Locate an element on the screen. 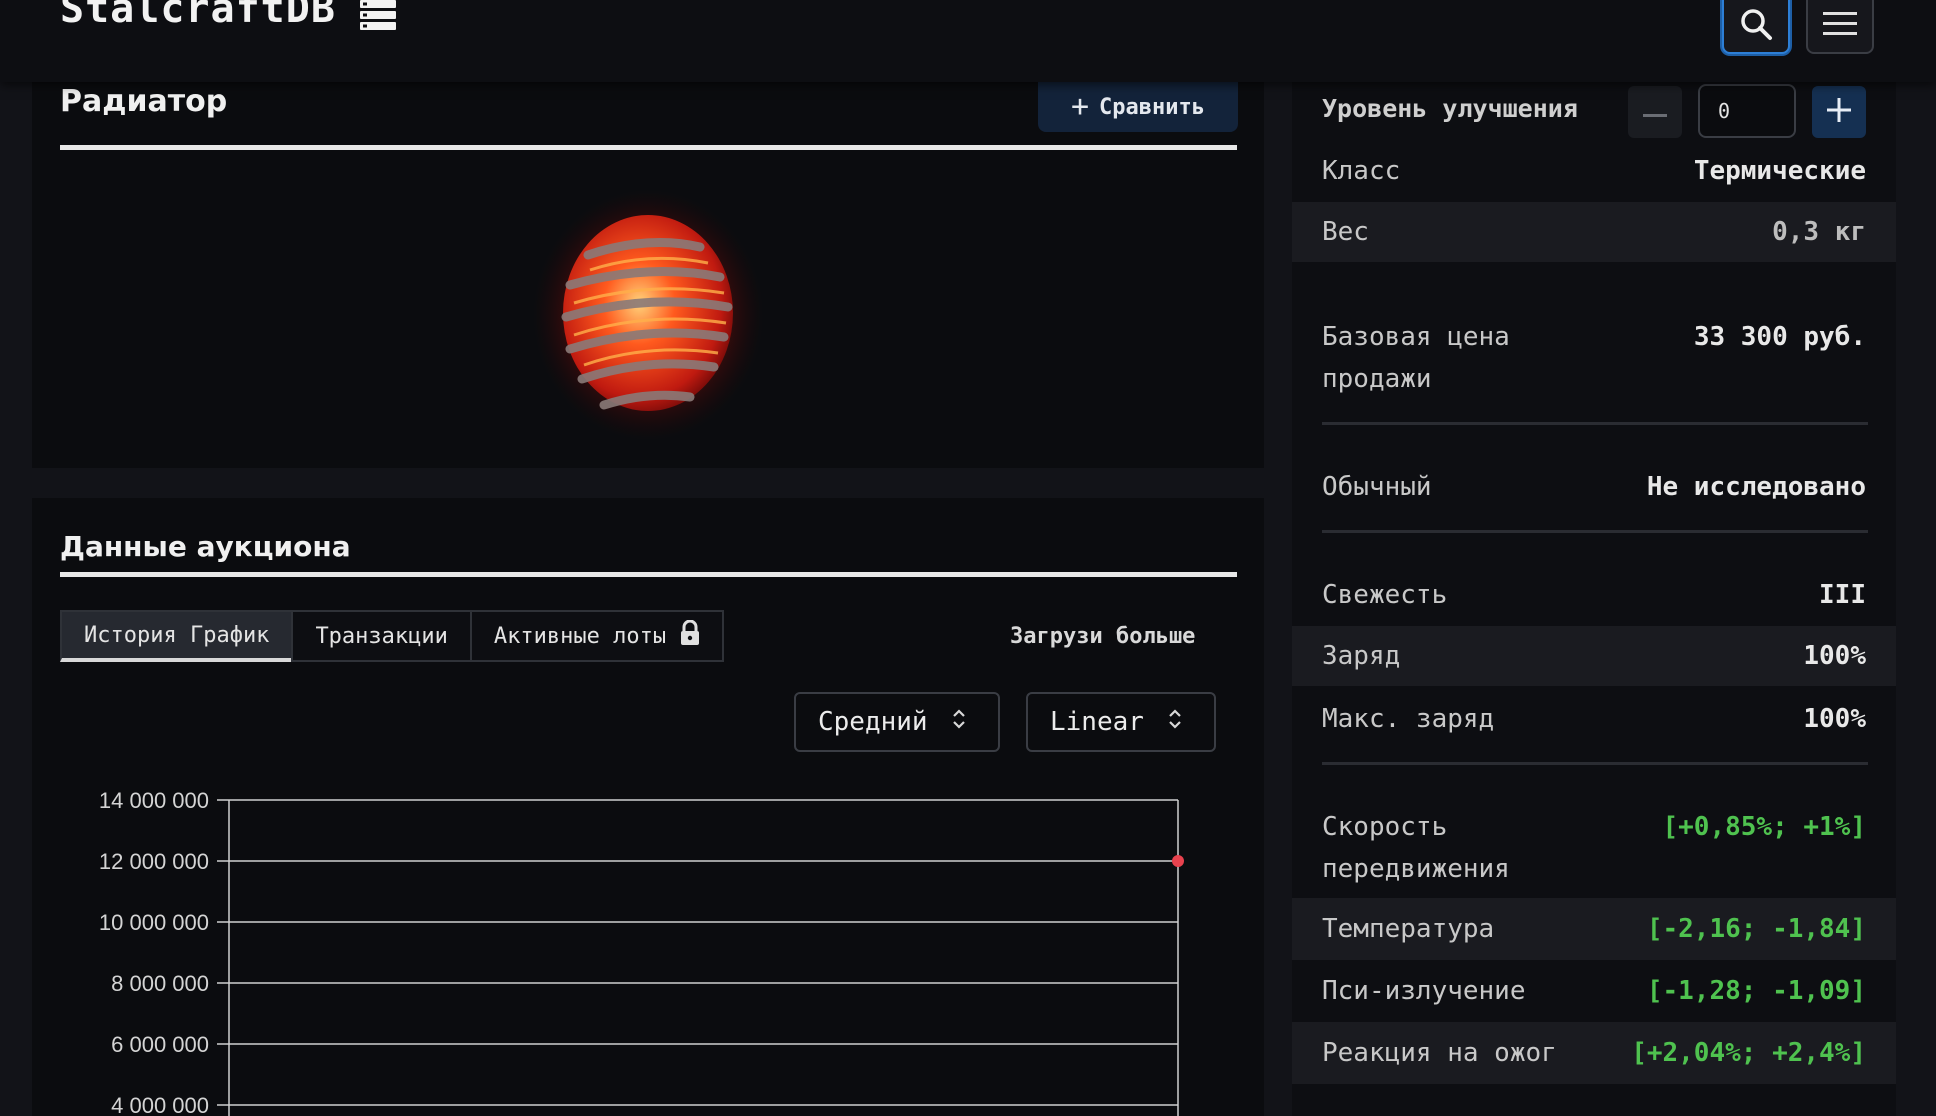  compare-label: Сравнить is located at coordinates (1152, 107).